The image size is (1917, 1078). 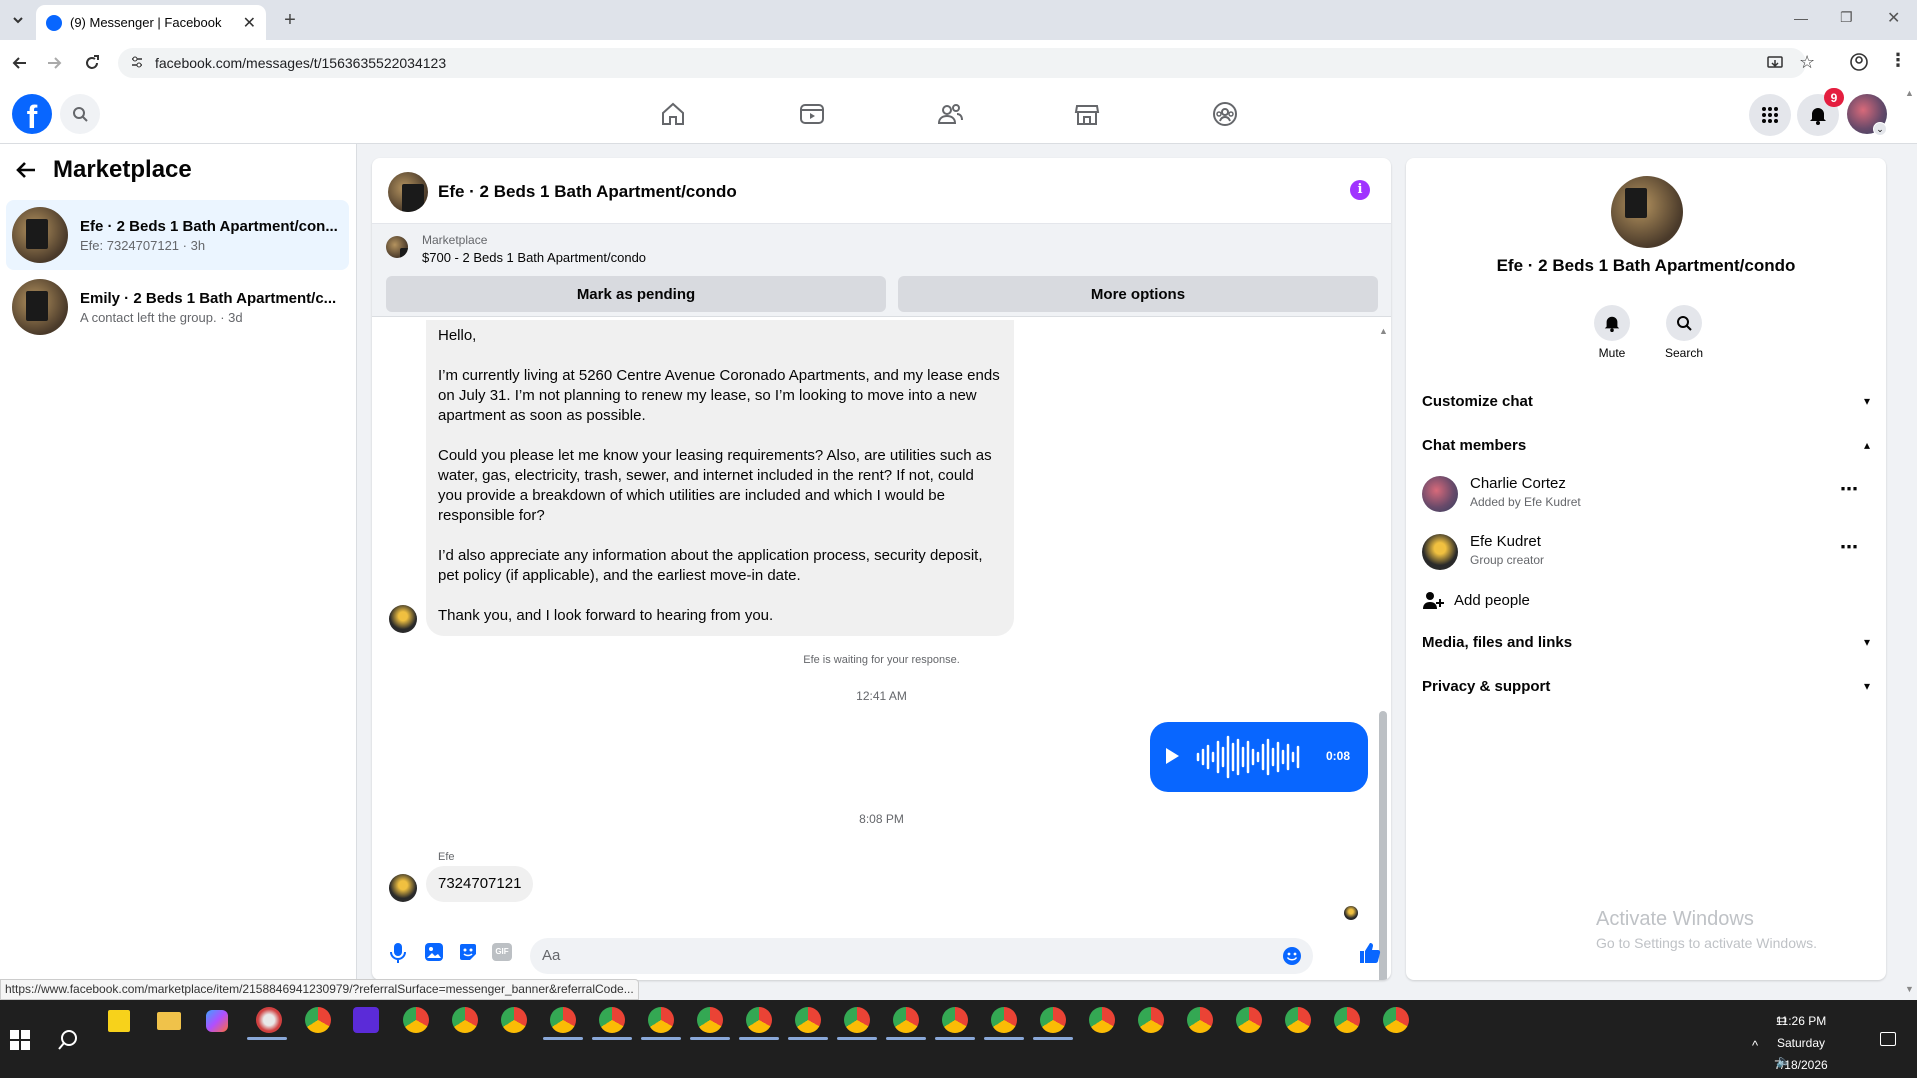 I want to click on scrollbar-thumb, so click(x=1383, y=845).